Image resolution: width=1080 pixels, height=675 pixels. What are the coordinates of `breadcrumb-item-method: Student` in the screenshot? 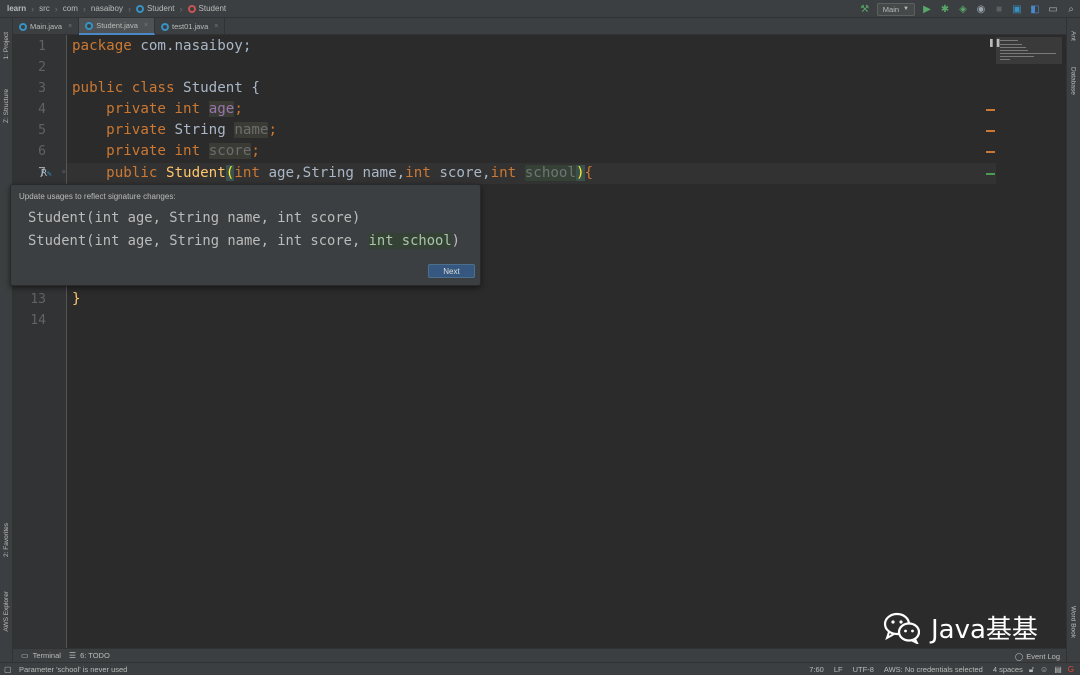 It's located at (207, 8).